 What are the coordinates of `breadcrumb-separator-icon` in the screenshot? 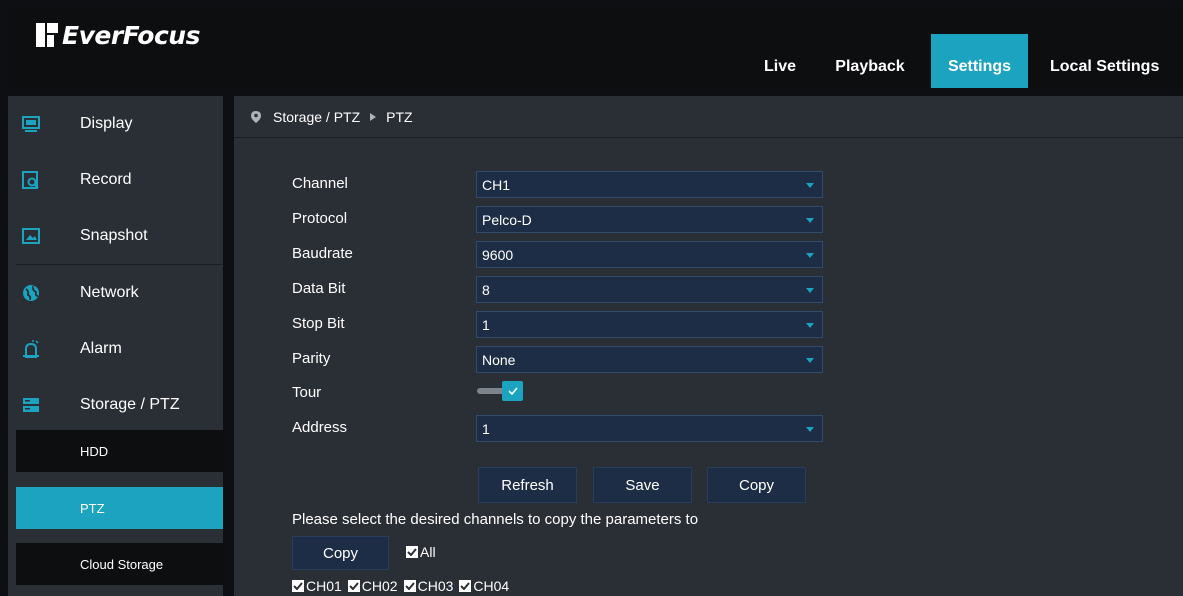 It's located at (373, 116).